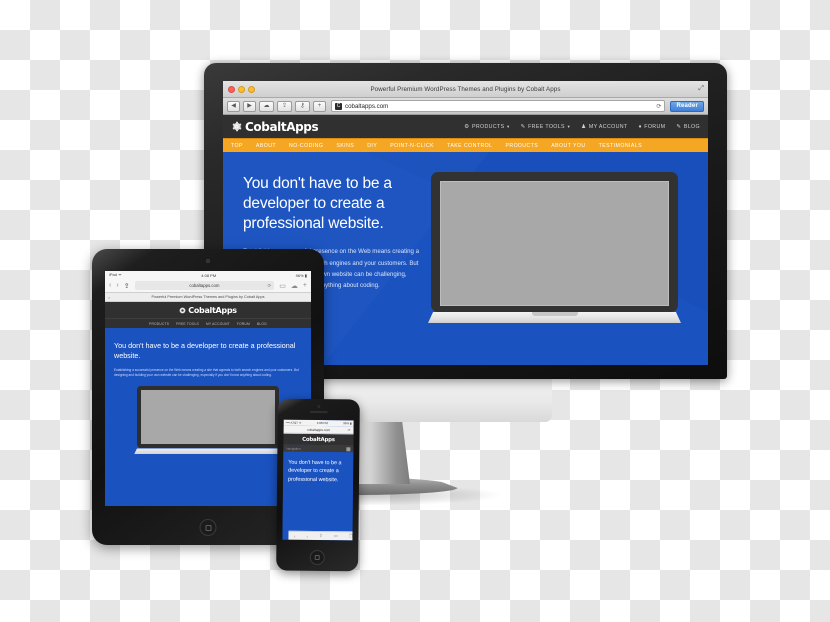 The width and height of the screenshot is (830, 622). I want to click on resize-handle-icon: ⤢, so click(701, 89).